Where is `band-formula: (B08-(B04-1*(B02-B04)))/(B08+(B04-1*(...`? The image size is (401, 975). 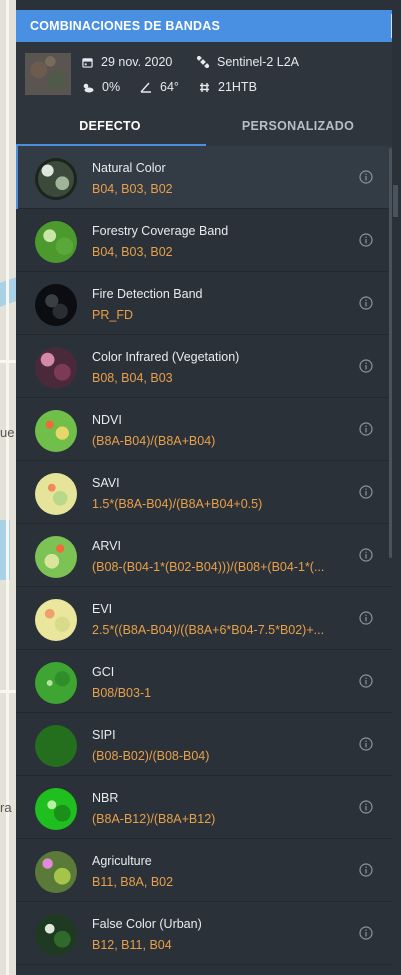 band-formula: (B08-(B04-1*(B02-B04)))/(B08+(B04-1*(... is located at coordinates (208, 567).